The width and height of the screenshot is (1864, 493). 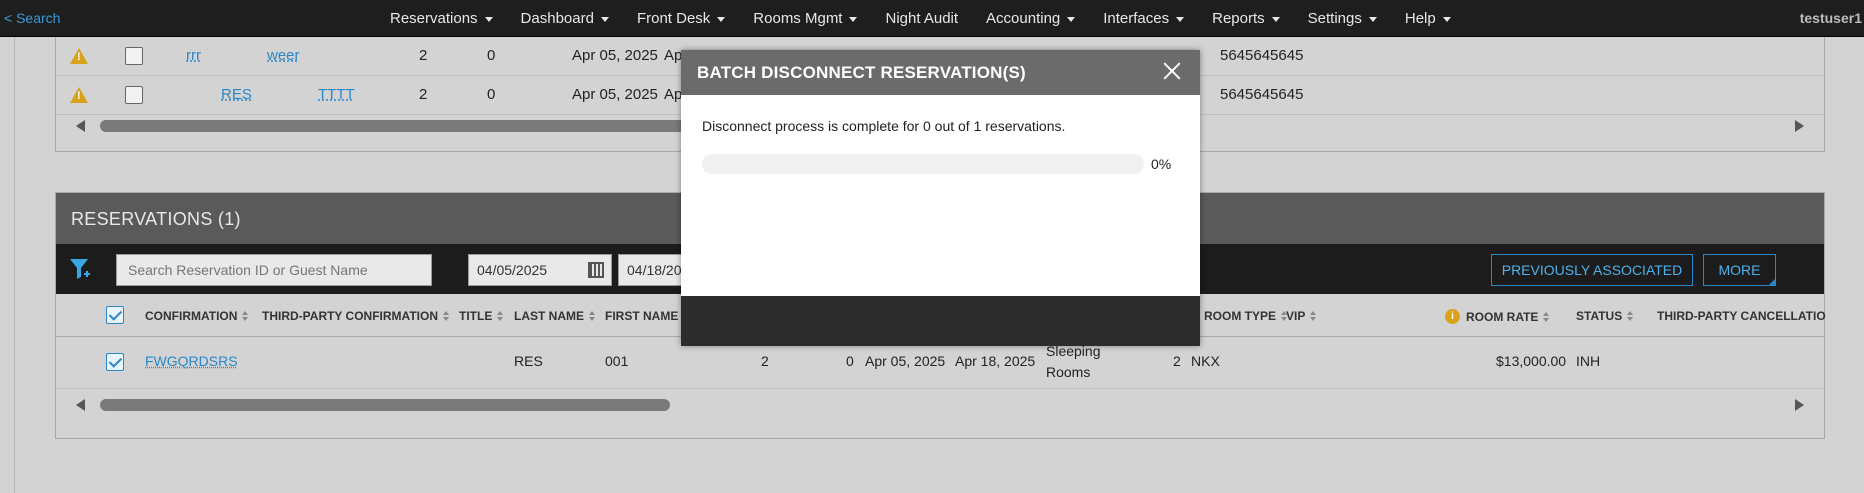 I want to click on col-title: TITLE, so click(x=481, y=316).